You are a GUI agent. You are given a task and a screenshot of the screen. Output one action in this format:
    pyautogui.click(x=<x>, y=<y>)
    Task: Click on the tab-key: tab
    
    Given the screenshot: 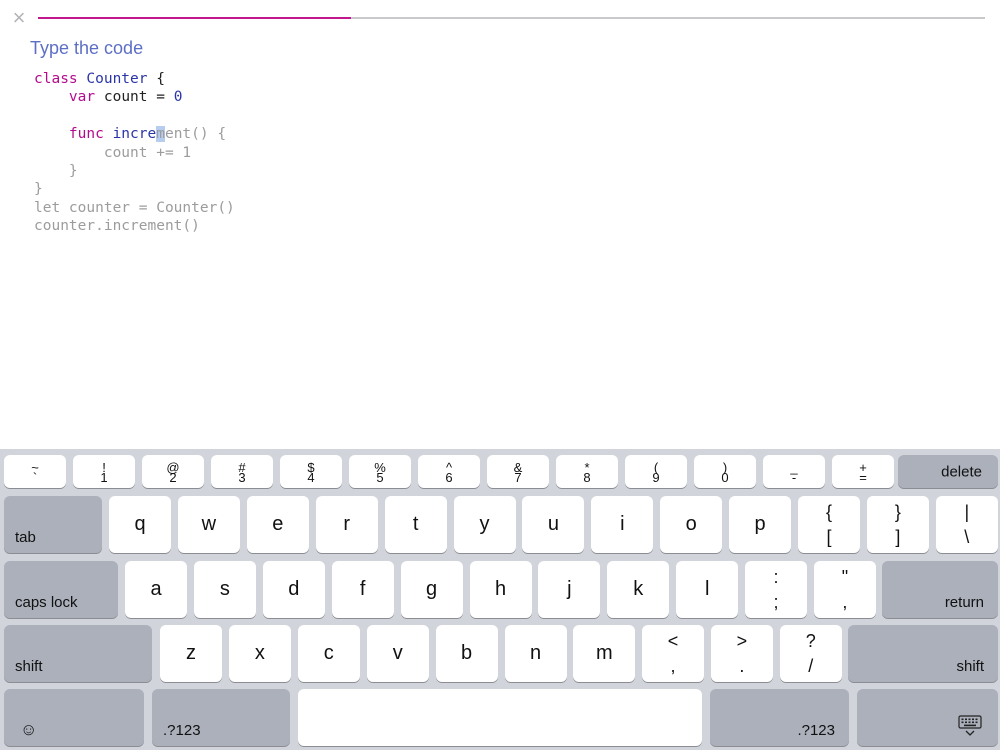 What is the action you would take?
    pyautogui.click(x=53, y=524)
    